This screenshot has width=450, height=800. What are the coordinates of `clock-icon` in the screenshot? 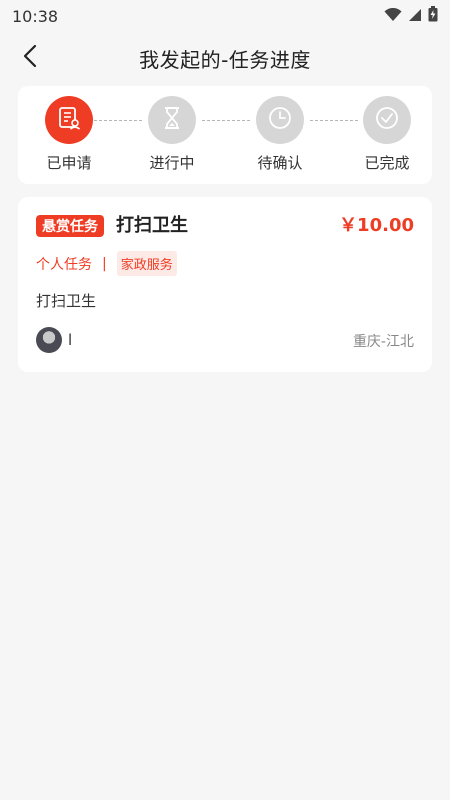 It's located at (280, 120).